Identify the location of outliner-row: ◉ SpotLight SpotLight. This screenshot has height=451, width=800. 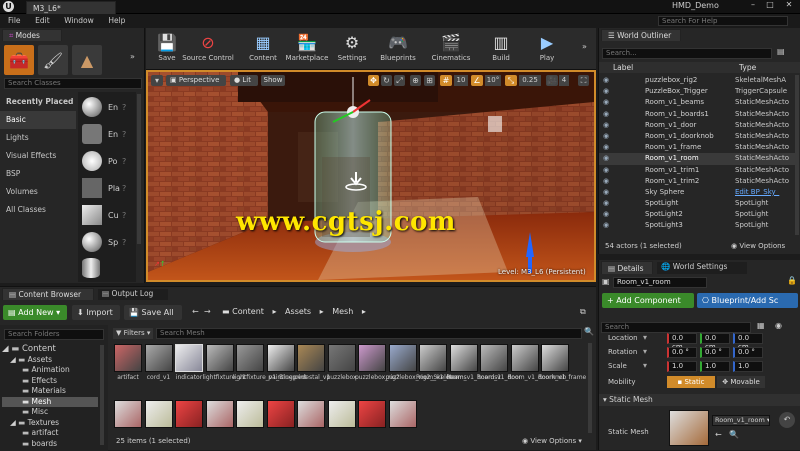
(697, 203).